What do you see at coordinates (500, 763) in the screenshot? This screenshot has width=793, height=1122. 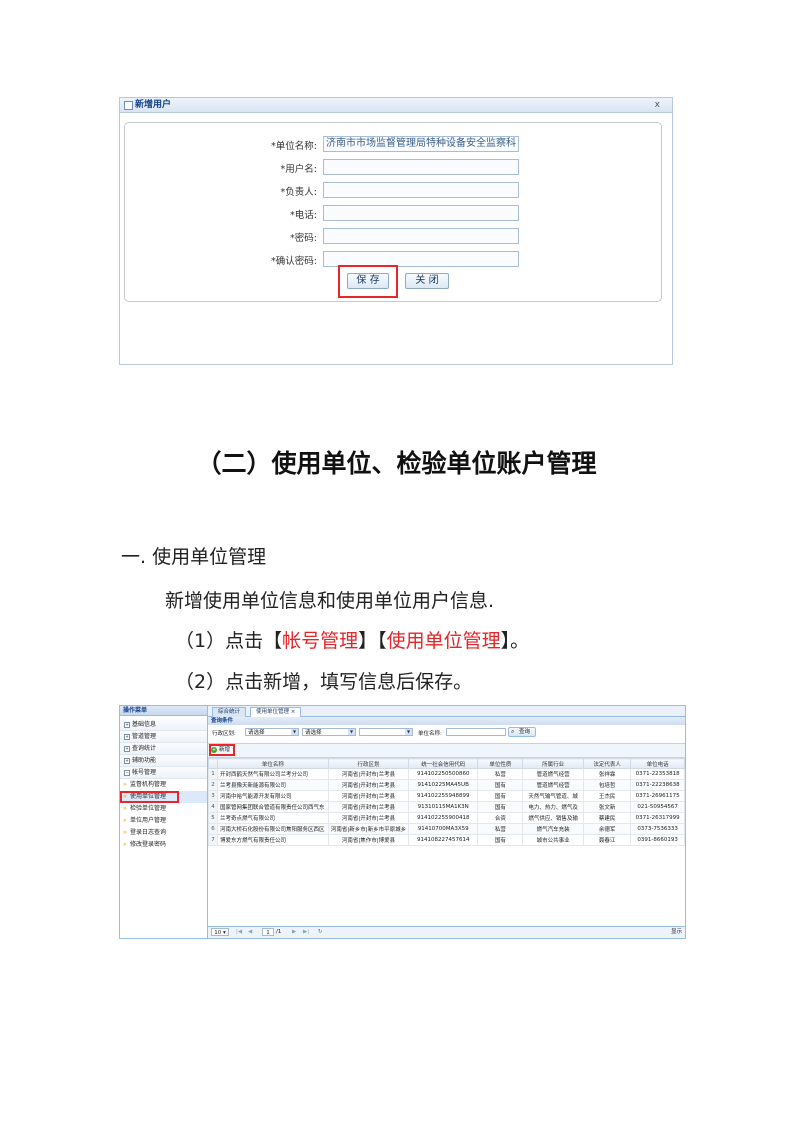 I see `column-header: 单位性质` at bounding box center [500, 763].